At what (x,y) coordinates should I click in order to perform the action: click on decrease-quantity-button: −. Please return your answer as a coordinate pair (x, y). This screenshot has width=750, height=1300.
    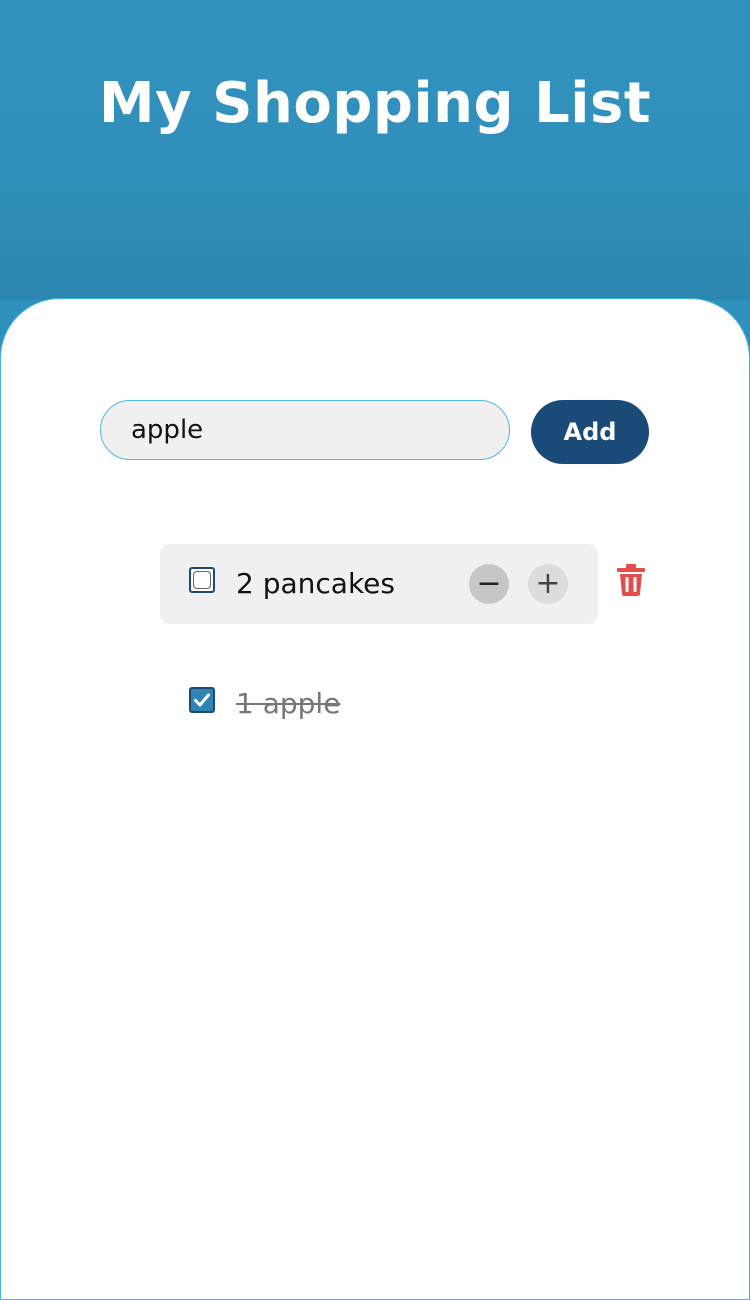
    Looking at the image, I should click on (489, 584).